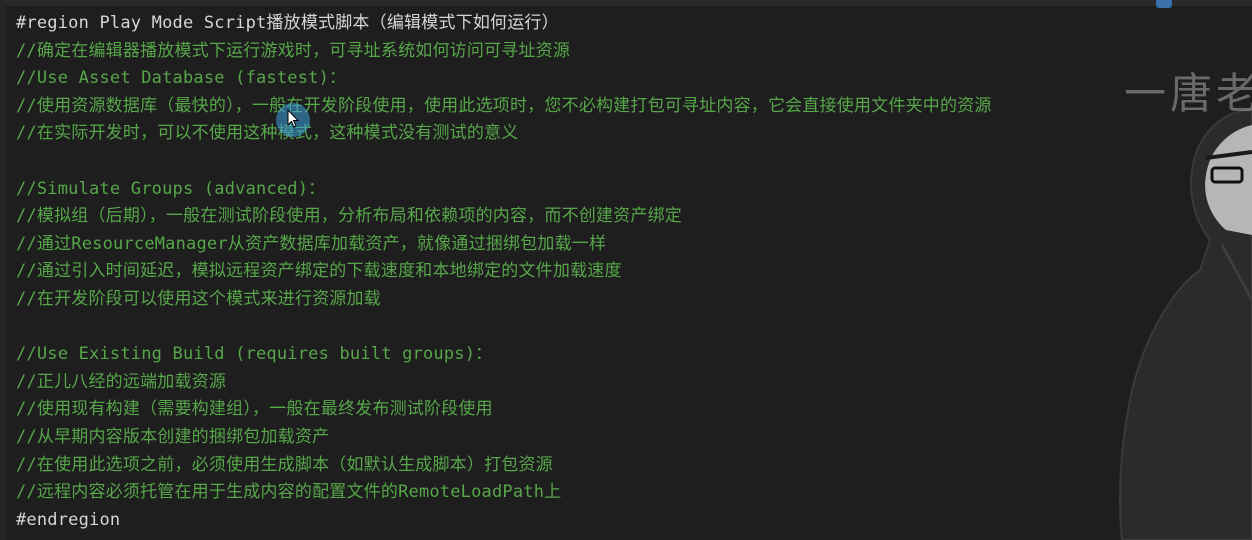  I want to click on code-line-region-end: #endregion, so click(629, 521).